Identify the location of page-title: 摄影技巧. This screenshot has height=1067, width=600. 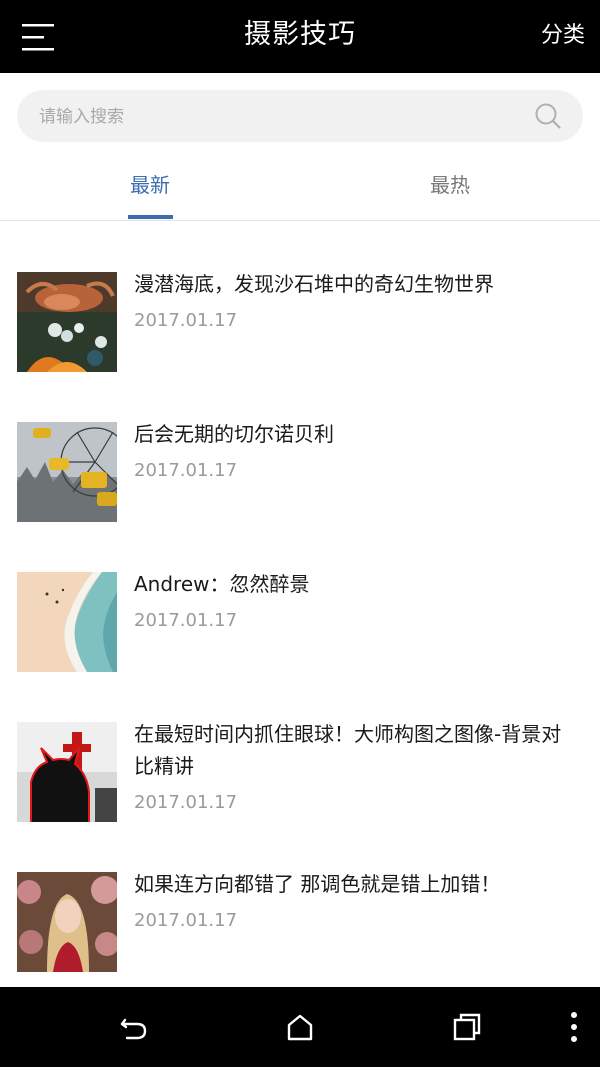
(300, 34).